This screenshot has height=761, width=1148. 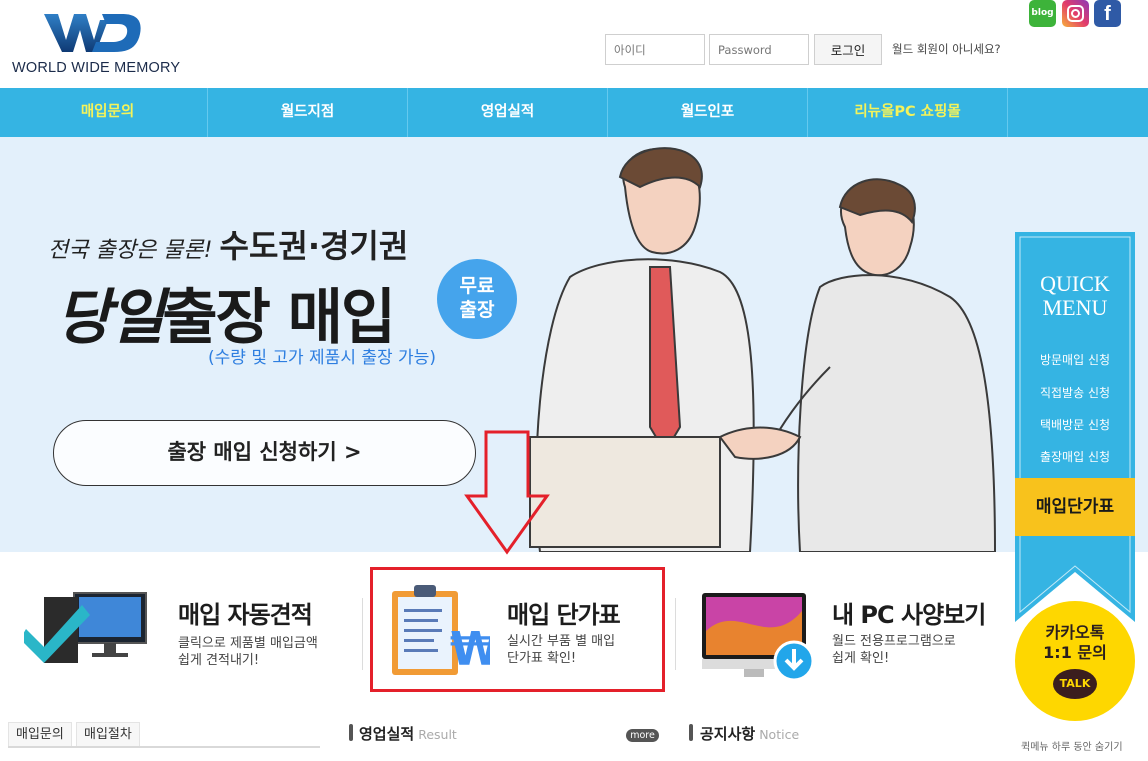 I want to click on feature-my-pc-specs: 내 PC 사양보기 월드 전용프로그램으로 쉽게 확인!, so click(x=850, y=630).